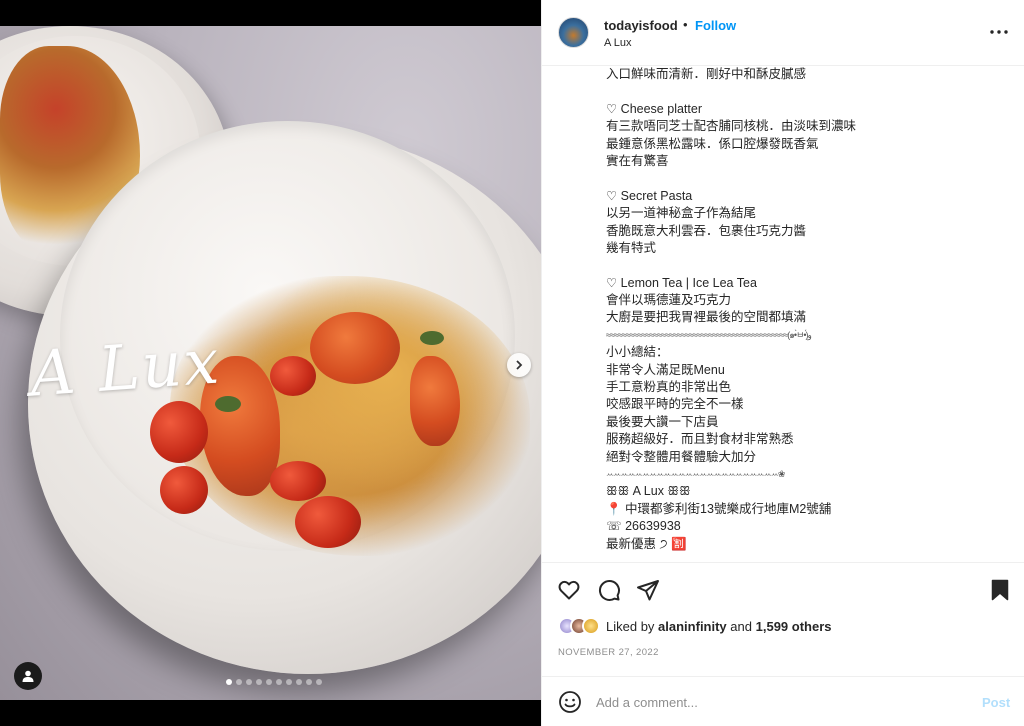 This screenshot has height=726, width=1024. I want to click on post-date: NOVEMBER 27, 2022, so click(608, 652).